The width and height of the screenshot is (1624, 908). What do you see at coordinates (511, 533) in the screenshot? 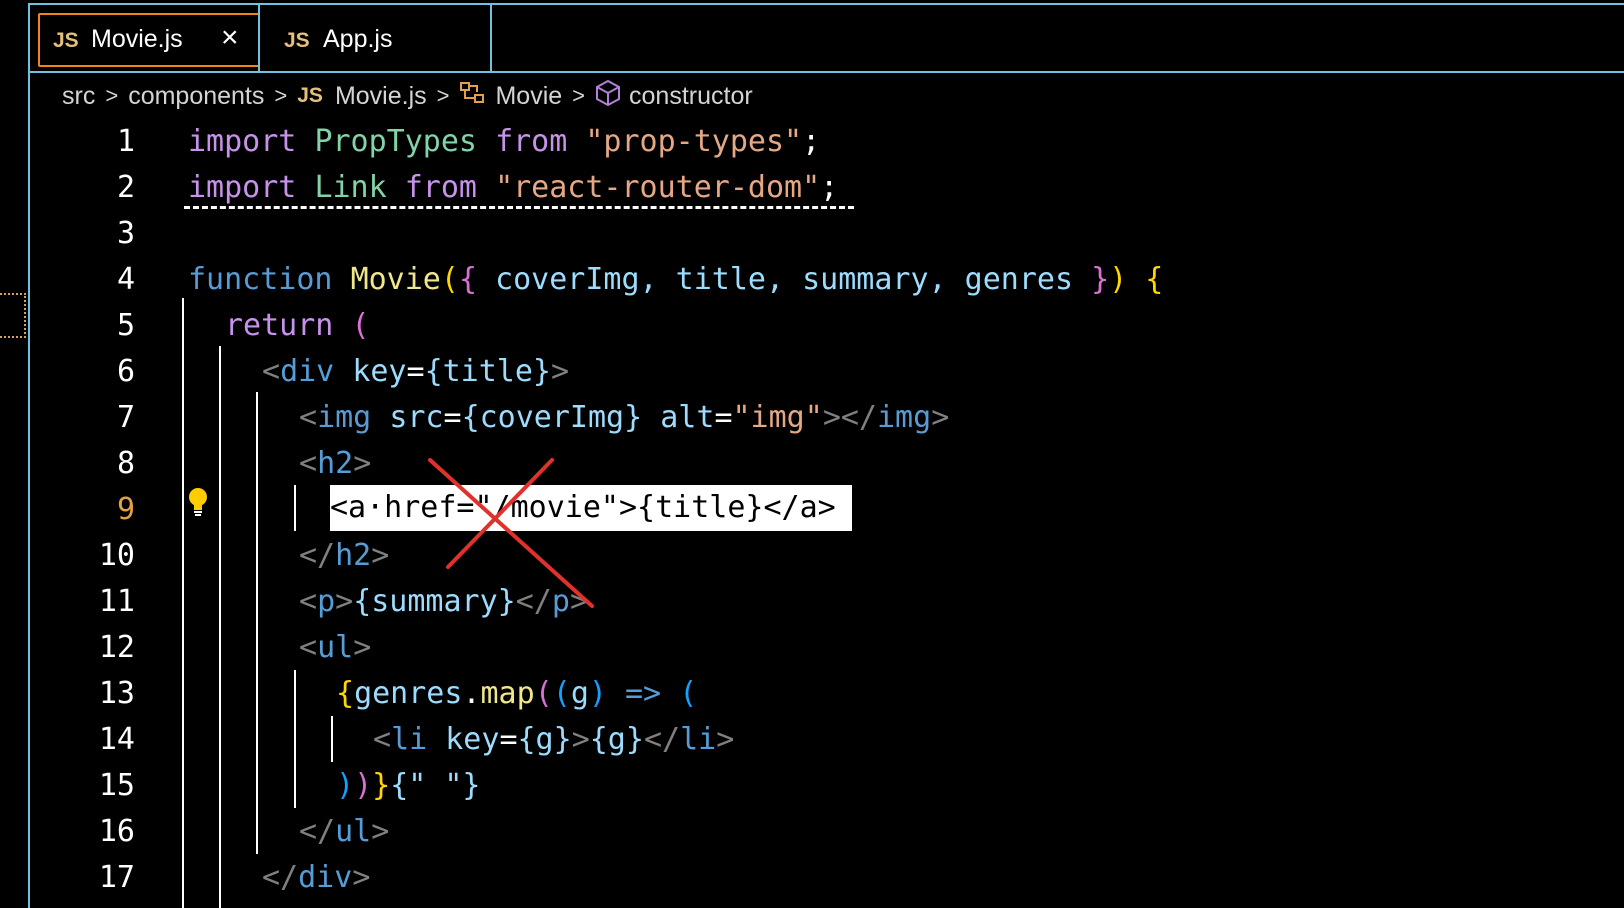
I see `red-cross-annotation` at bounding box center [511, 533].